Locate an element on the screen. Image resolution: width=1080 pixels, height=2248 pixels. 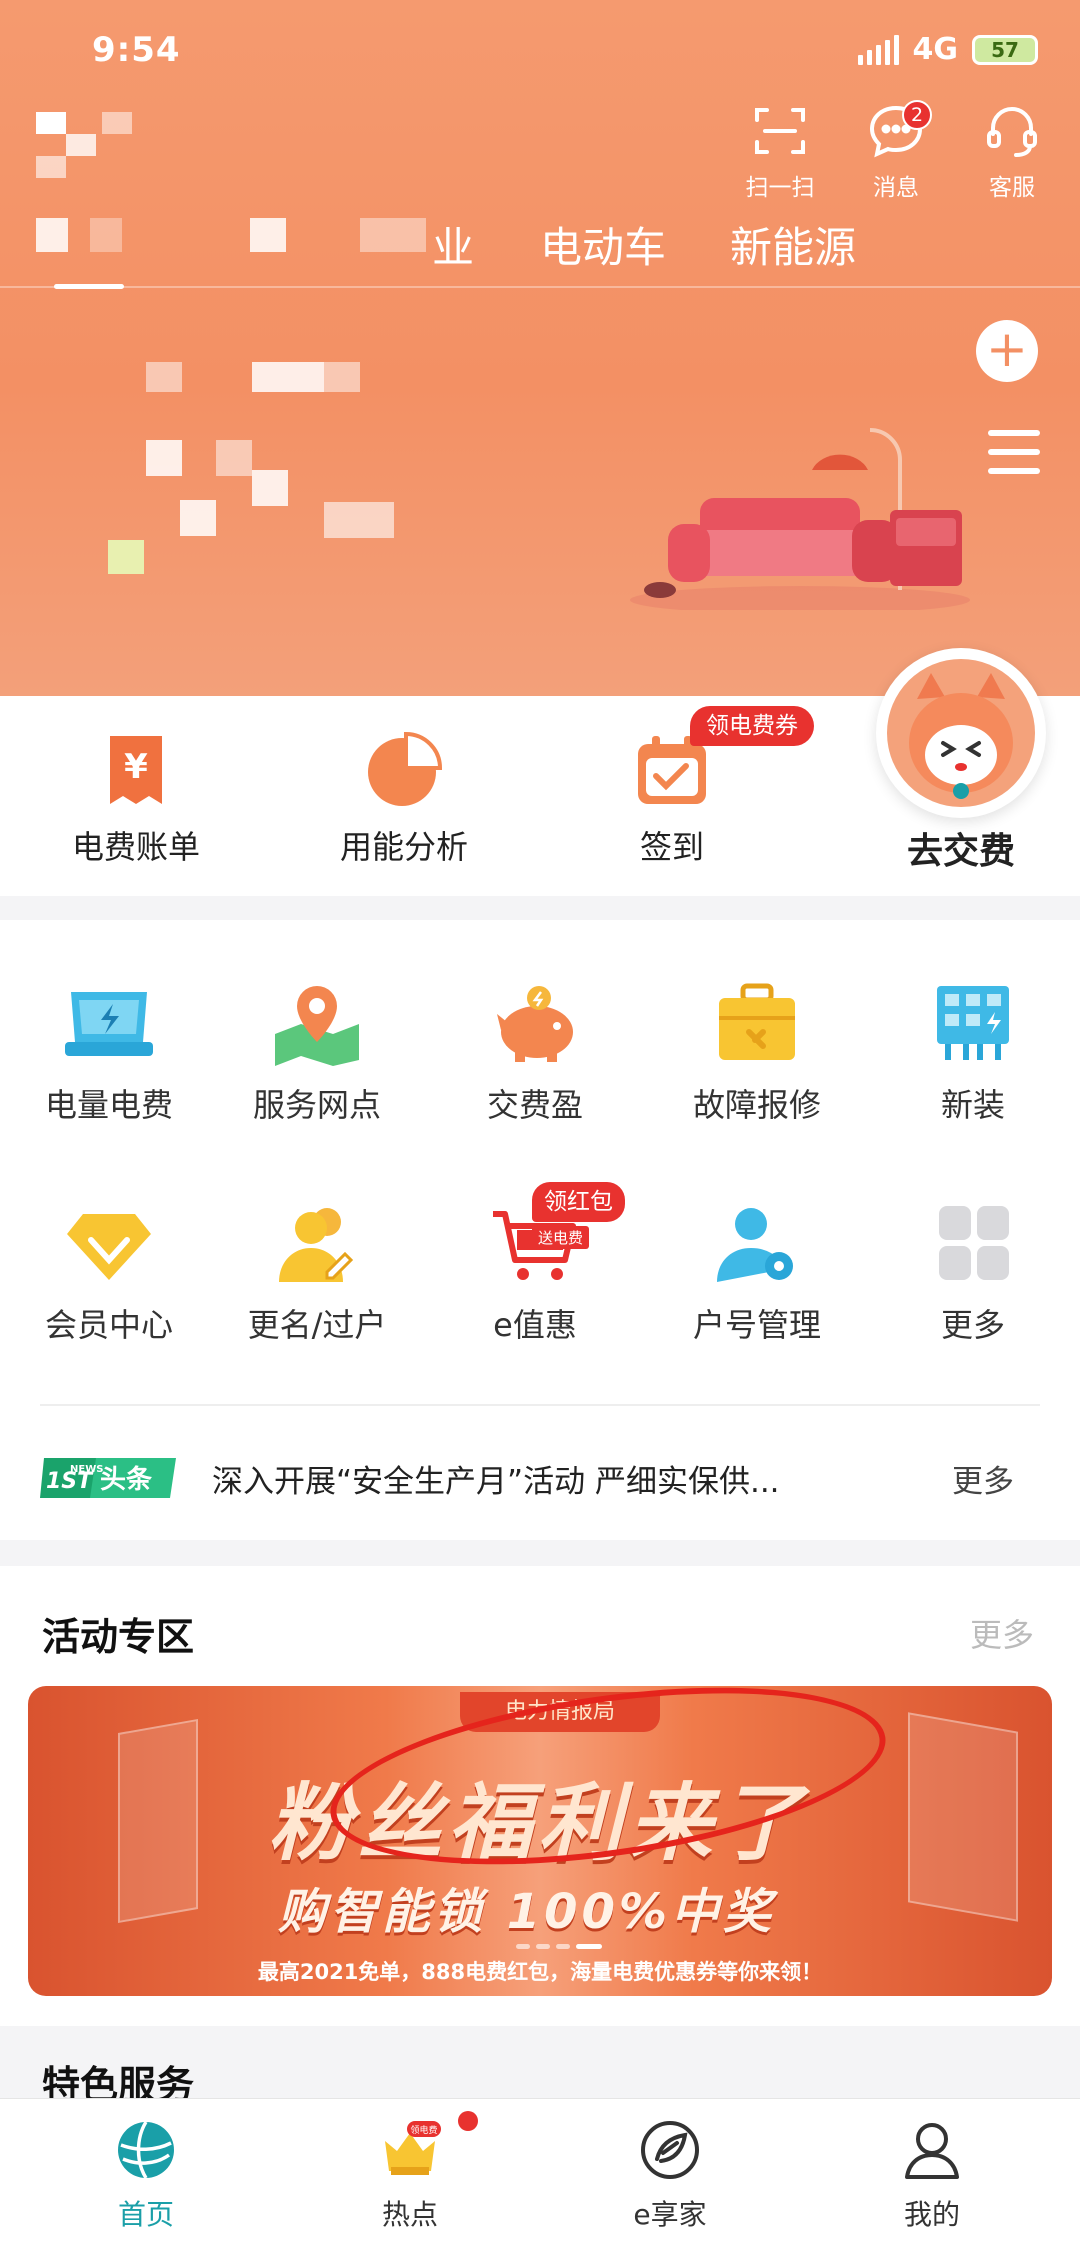
message-count-badge: 2 is located at coordinates (917, 115).